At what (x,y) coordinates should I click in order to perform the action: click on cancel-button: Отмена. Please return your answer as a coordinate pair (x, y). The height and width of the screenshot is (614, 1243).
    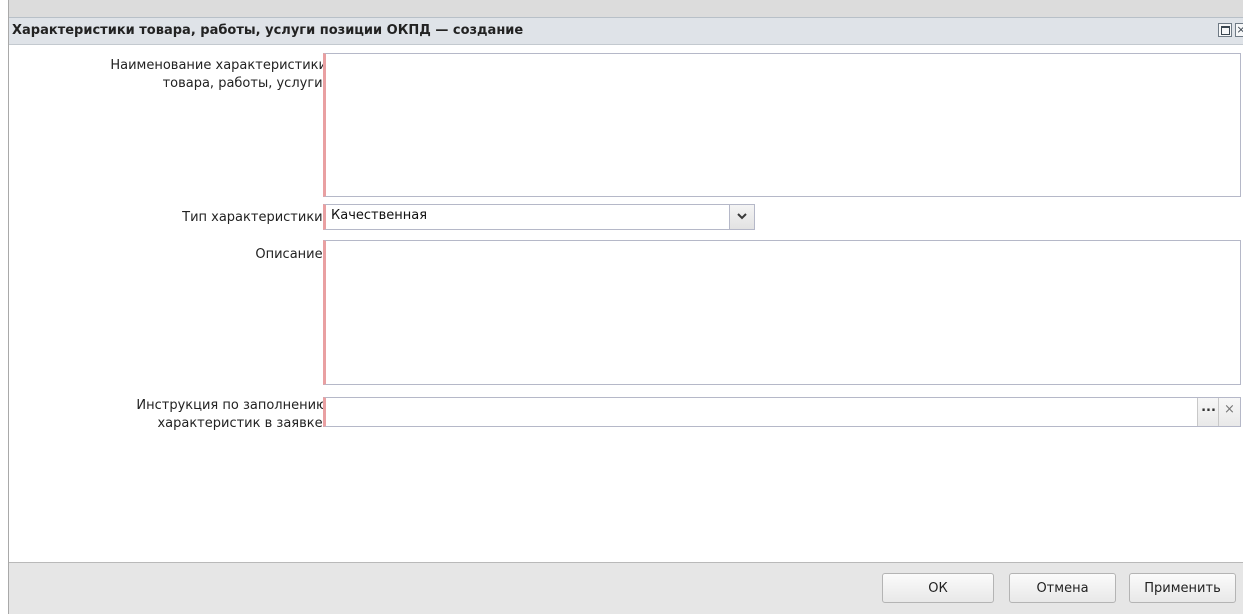
    Looking at the image, I should click on (1062, 588).